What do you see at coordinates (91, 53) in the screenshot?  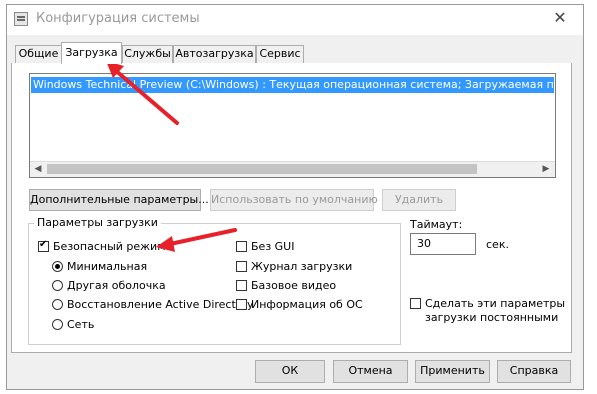 I see `tab-boot: Загрузка` at bounding box center [91, 53].